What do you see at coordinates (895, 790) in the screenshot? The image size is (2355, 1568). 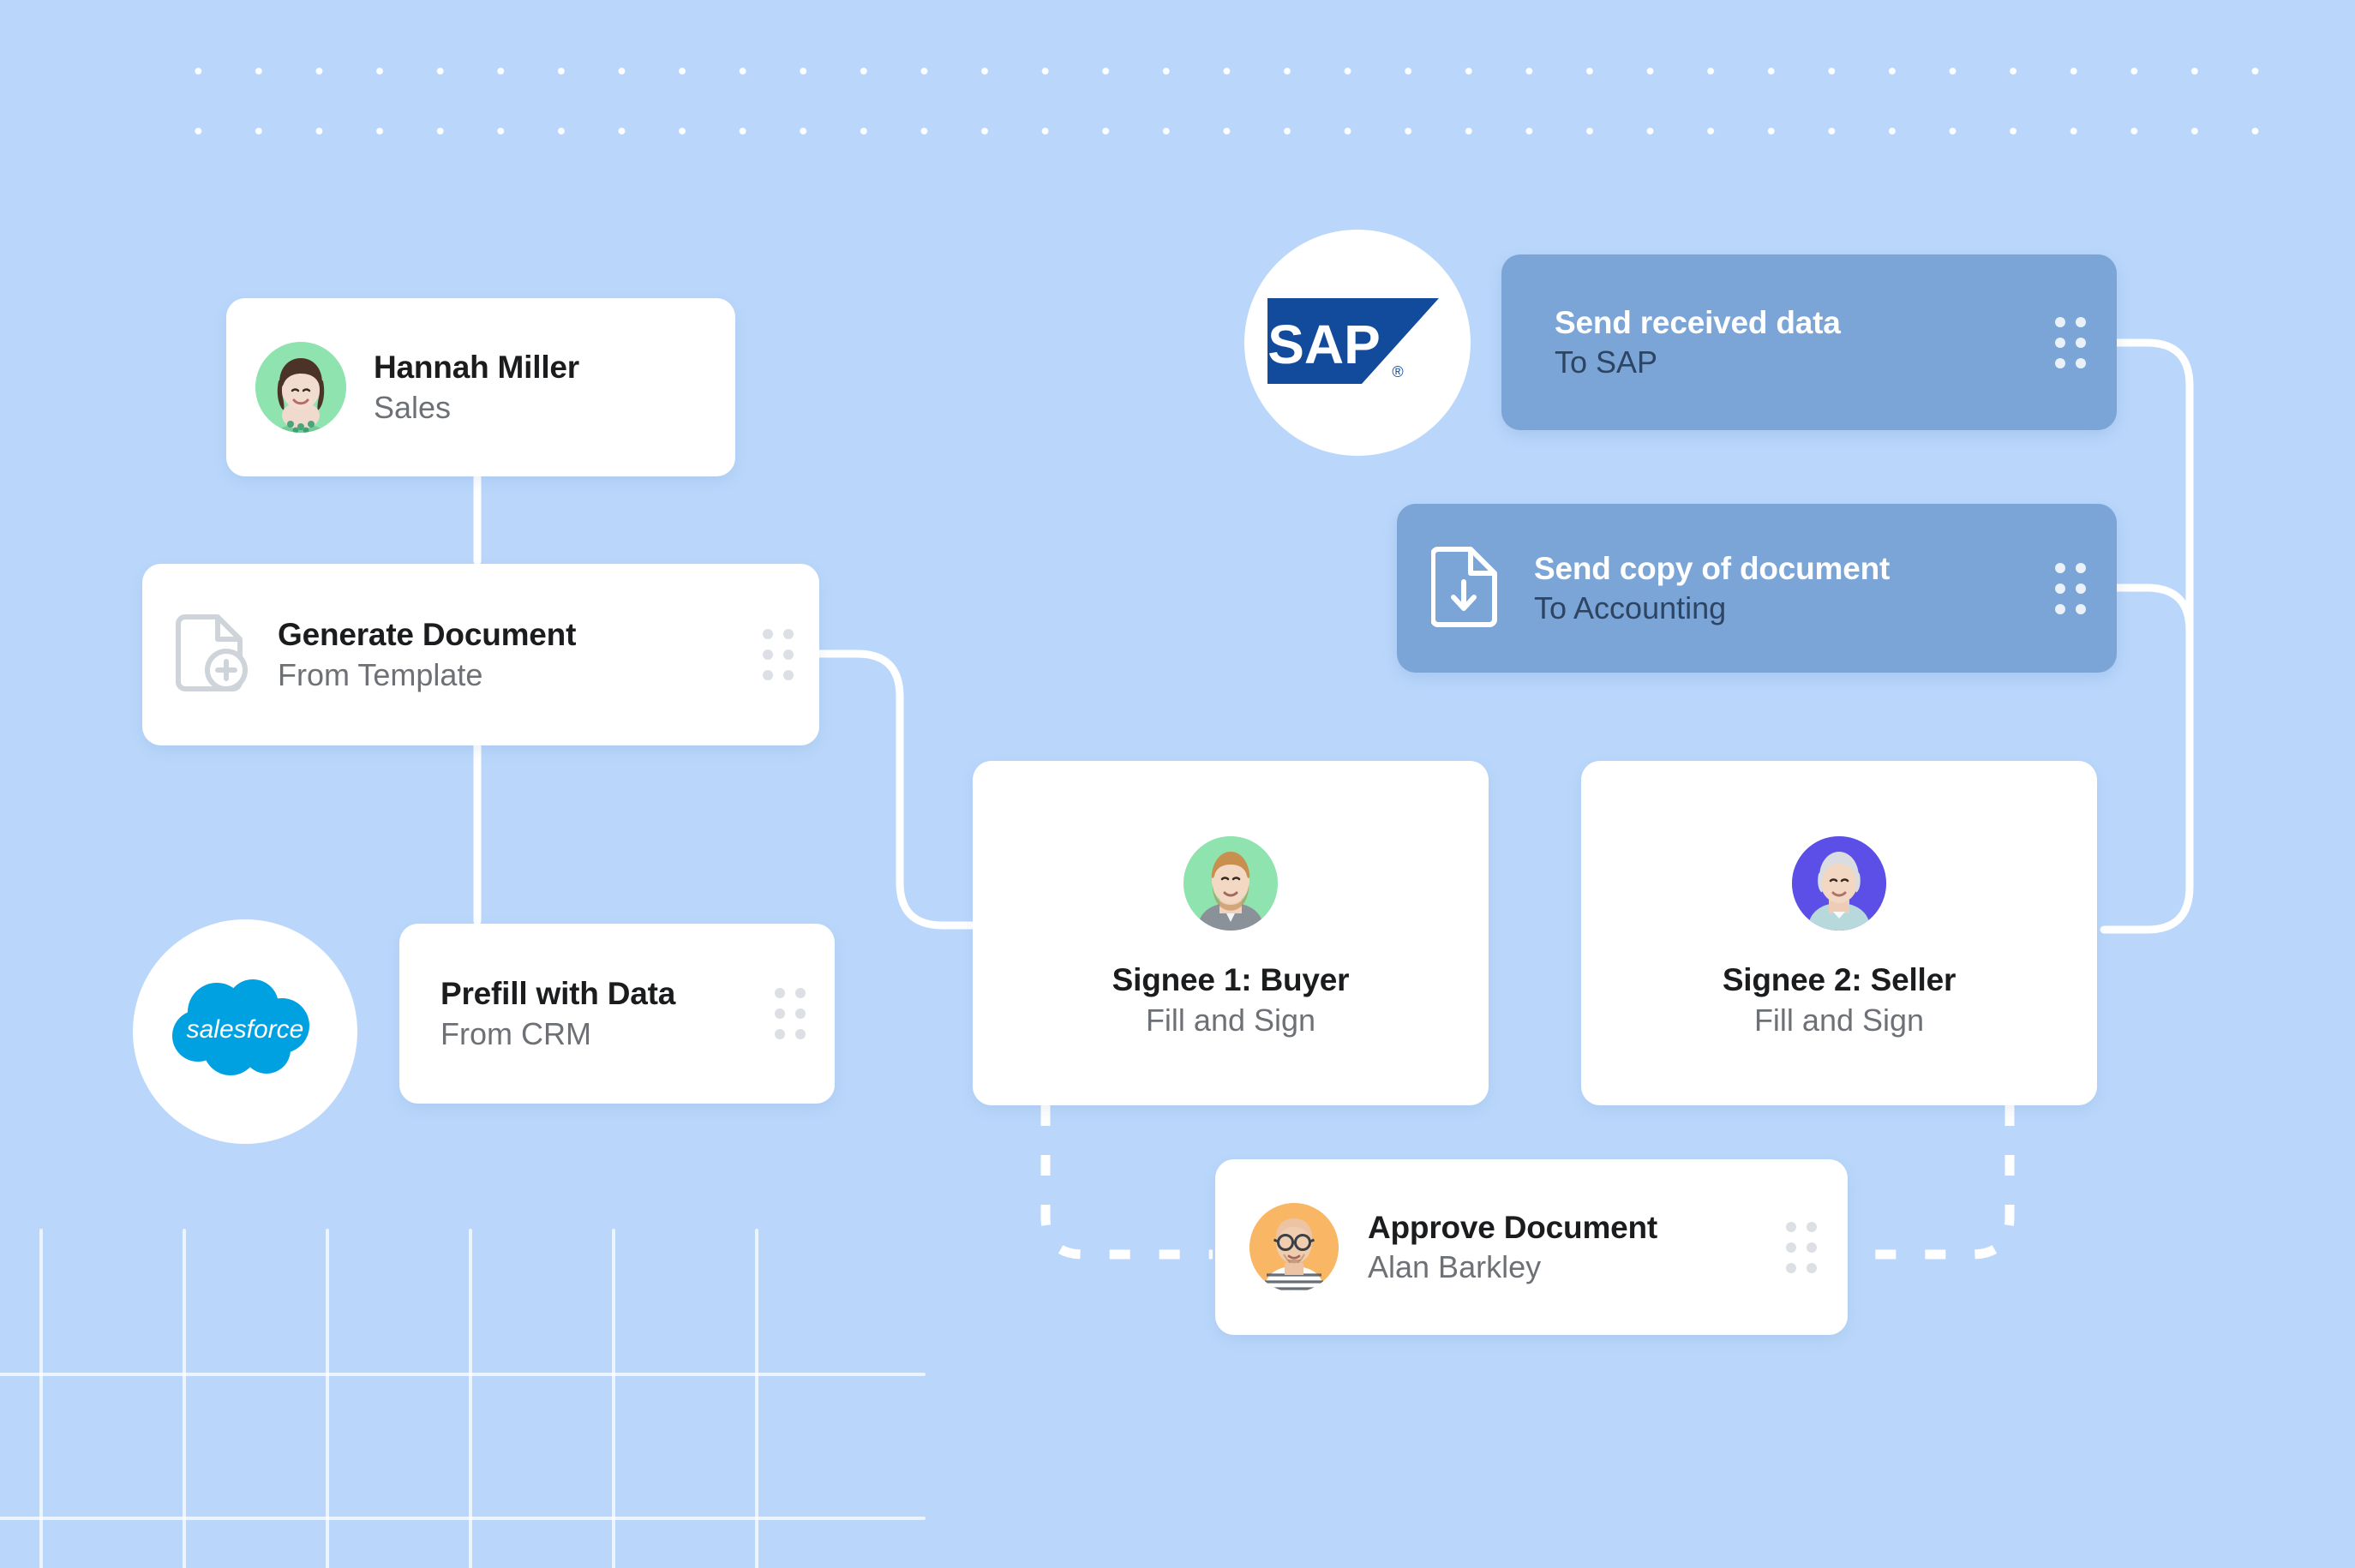 I see `connector-generate-to-signee1` at bounding box center [895, 790].